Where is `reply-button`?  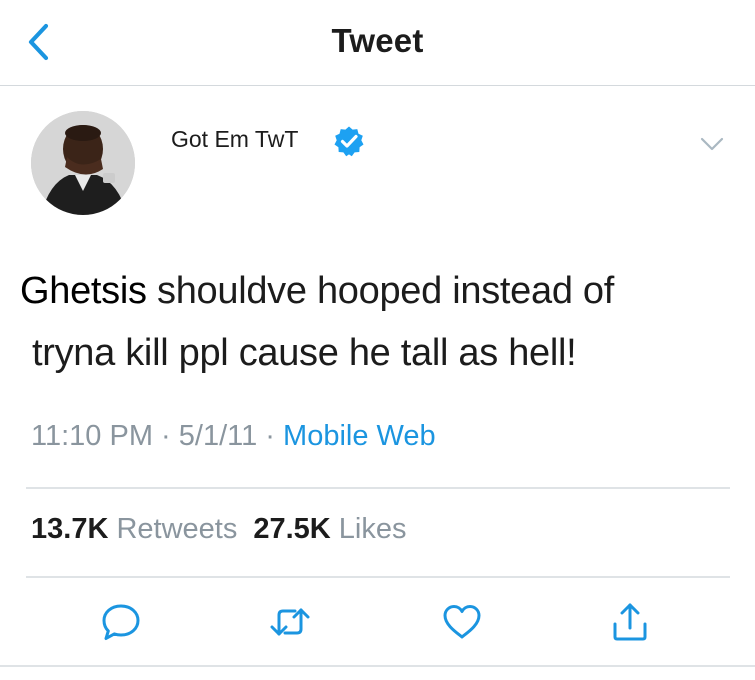 reply-button is located at coordinates (121, 622).